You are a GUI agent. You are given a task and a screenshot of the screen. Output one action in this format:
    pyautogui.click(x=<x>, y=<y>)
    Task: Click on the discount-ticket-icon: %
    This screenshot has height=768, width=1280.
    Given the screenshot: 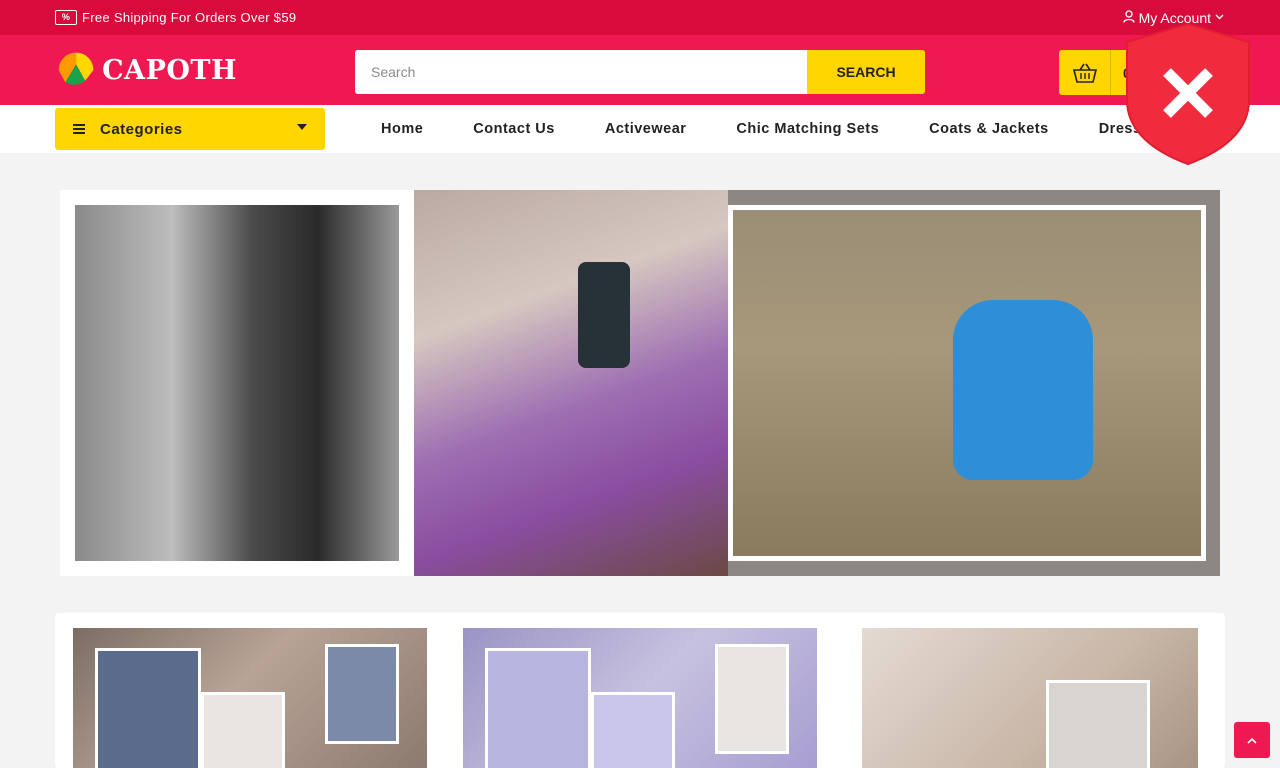 What is the action you would take?
    pyautogui.click(x=66, y=17)
    